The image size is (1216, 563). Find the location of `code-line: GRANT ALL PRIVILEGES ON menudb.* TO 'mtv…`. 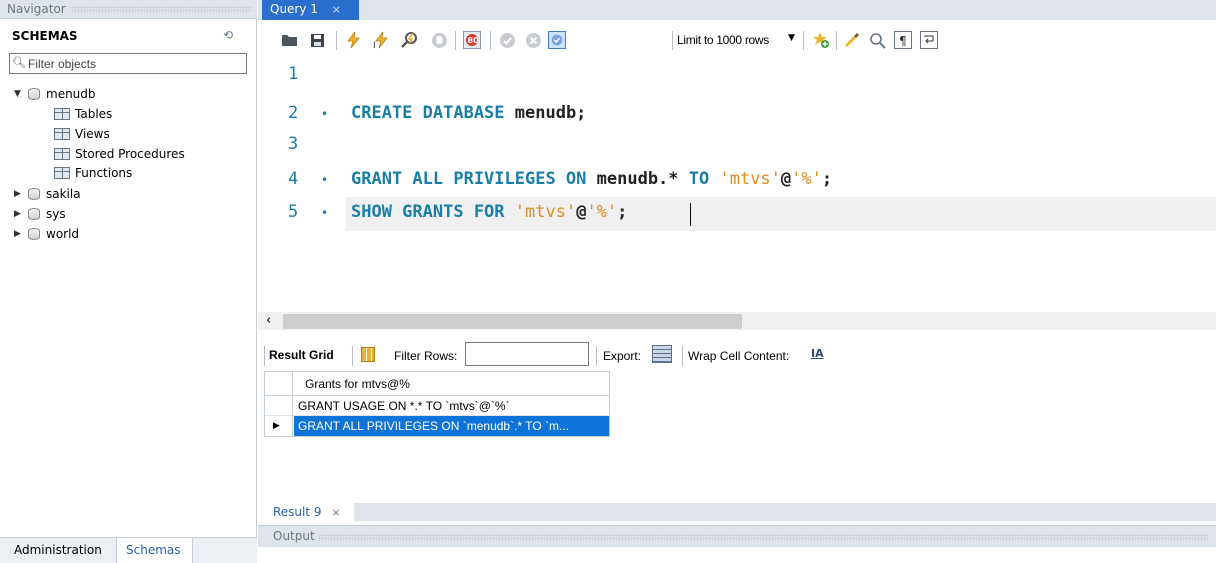

code-line: GRANT ALL PRIVILEGES ON menudb.* TO 'mtv… is located at coordinates (591, 179).